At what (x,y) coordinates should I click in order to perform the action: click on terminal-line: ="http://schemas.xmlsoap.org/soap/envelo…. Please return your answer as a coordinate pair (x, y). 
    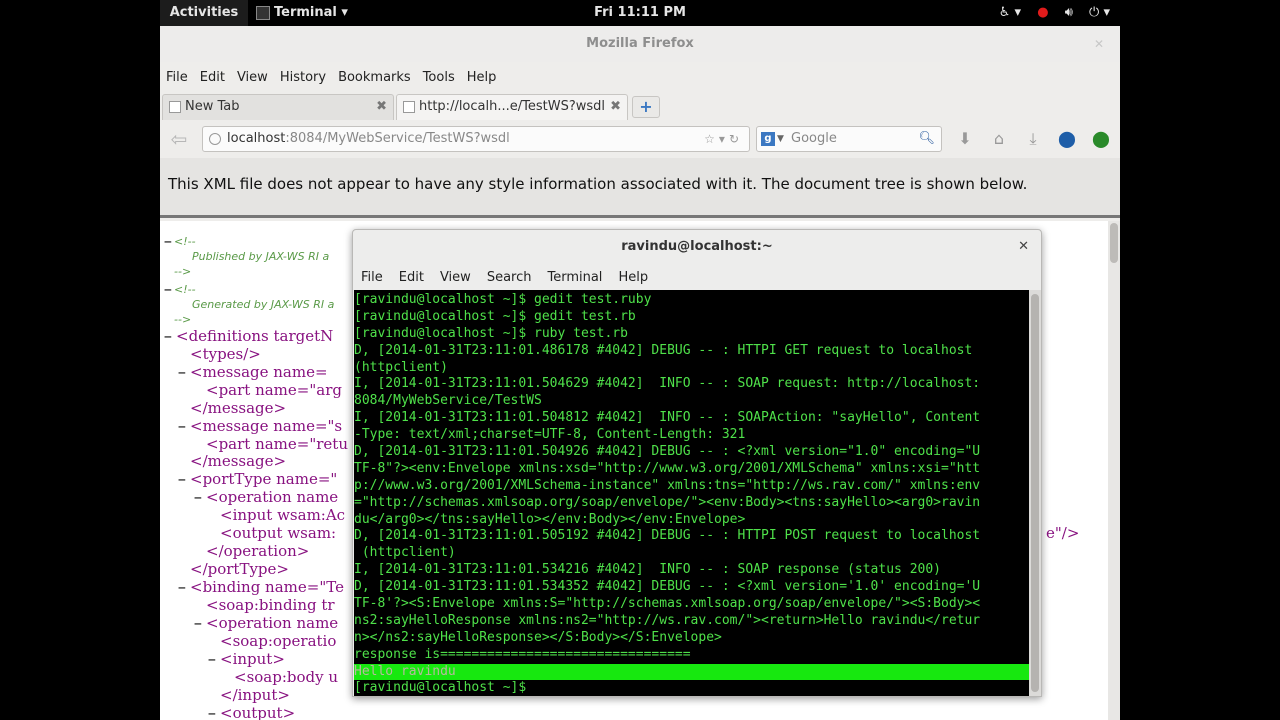
    Looking at the image, I should click on (667, 502).